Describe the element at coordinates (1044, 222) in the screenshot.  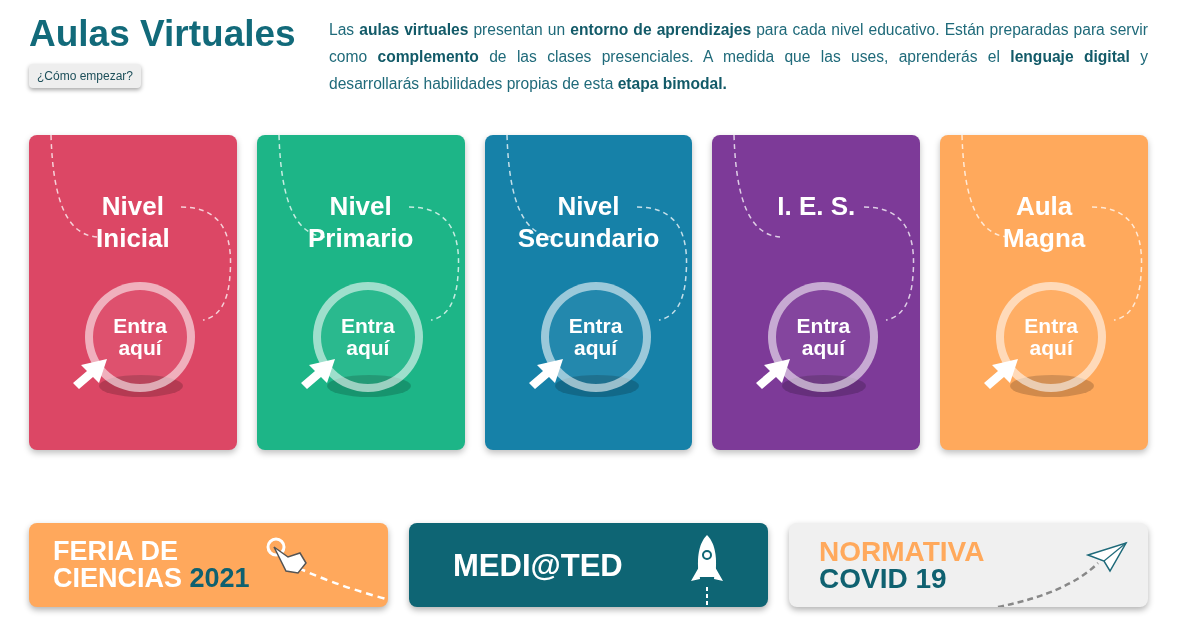
I see `level-title: Aula Magna` at that location.